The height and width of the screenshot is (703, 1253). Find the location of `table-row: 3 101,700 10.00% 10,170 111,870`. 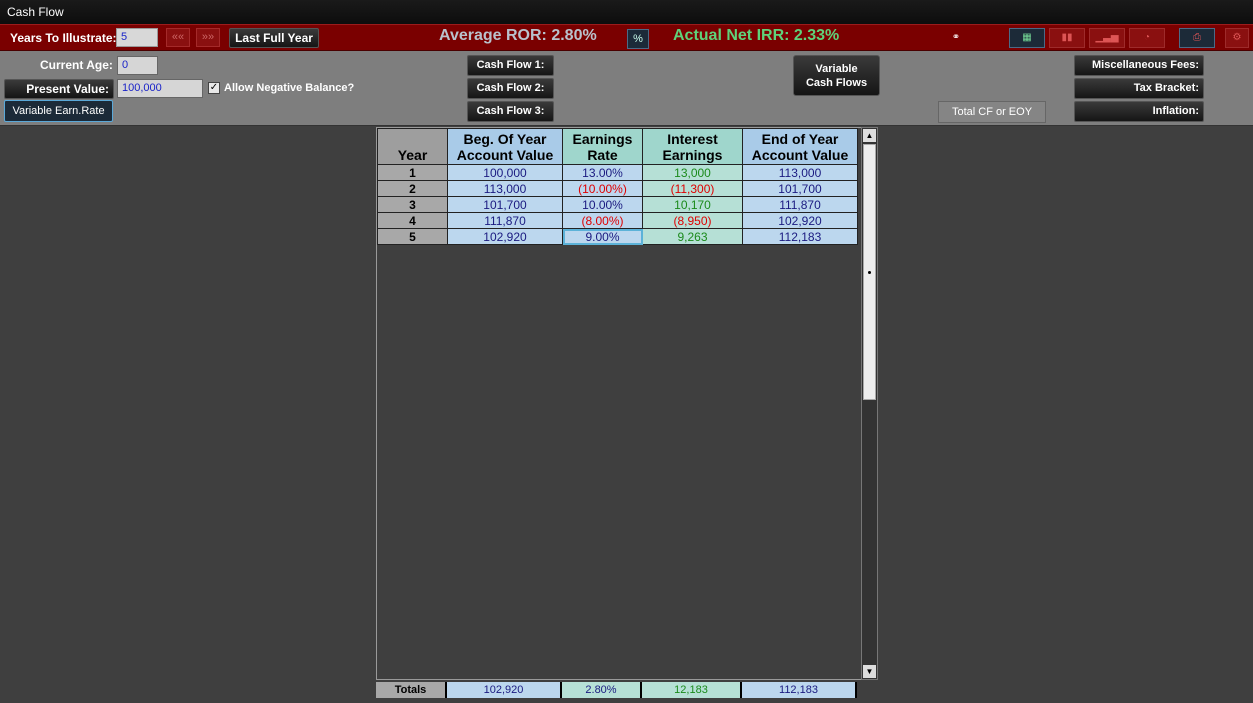

table-row: 3 101,700 10.00% 10,170 111,870 is located at coordinates (617, 204).